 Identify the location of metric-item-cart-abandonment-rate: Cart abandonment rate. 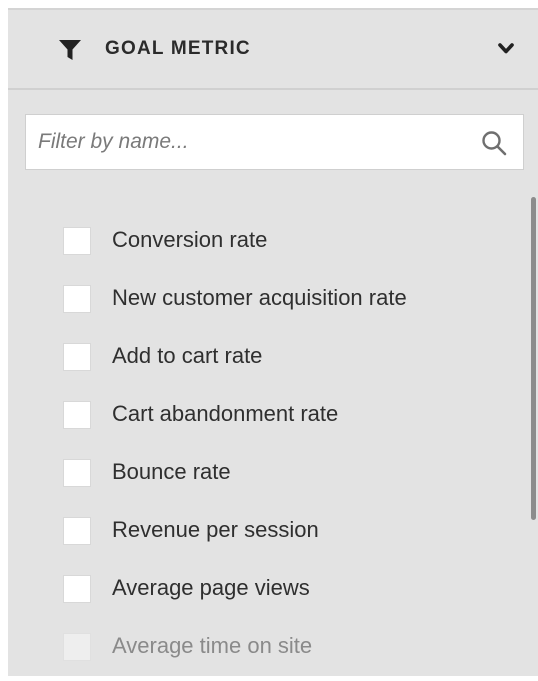
(283, 416).